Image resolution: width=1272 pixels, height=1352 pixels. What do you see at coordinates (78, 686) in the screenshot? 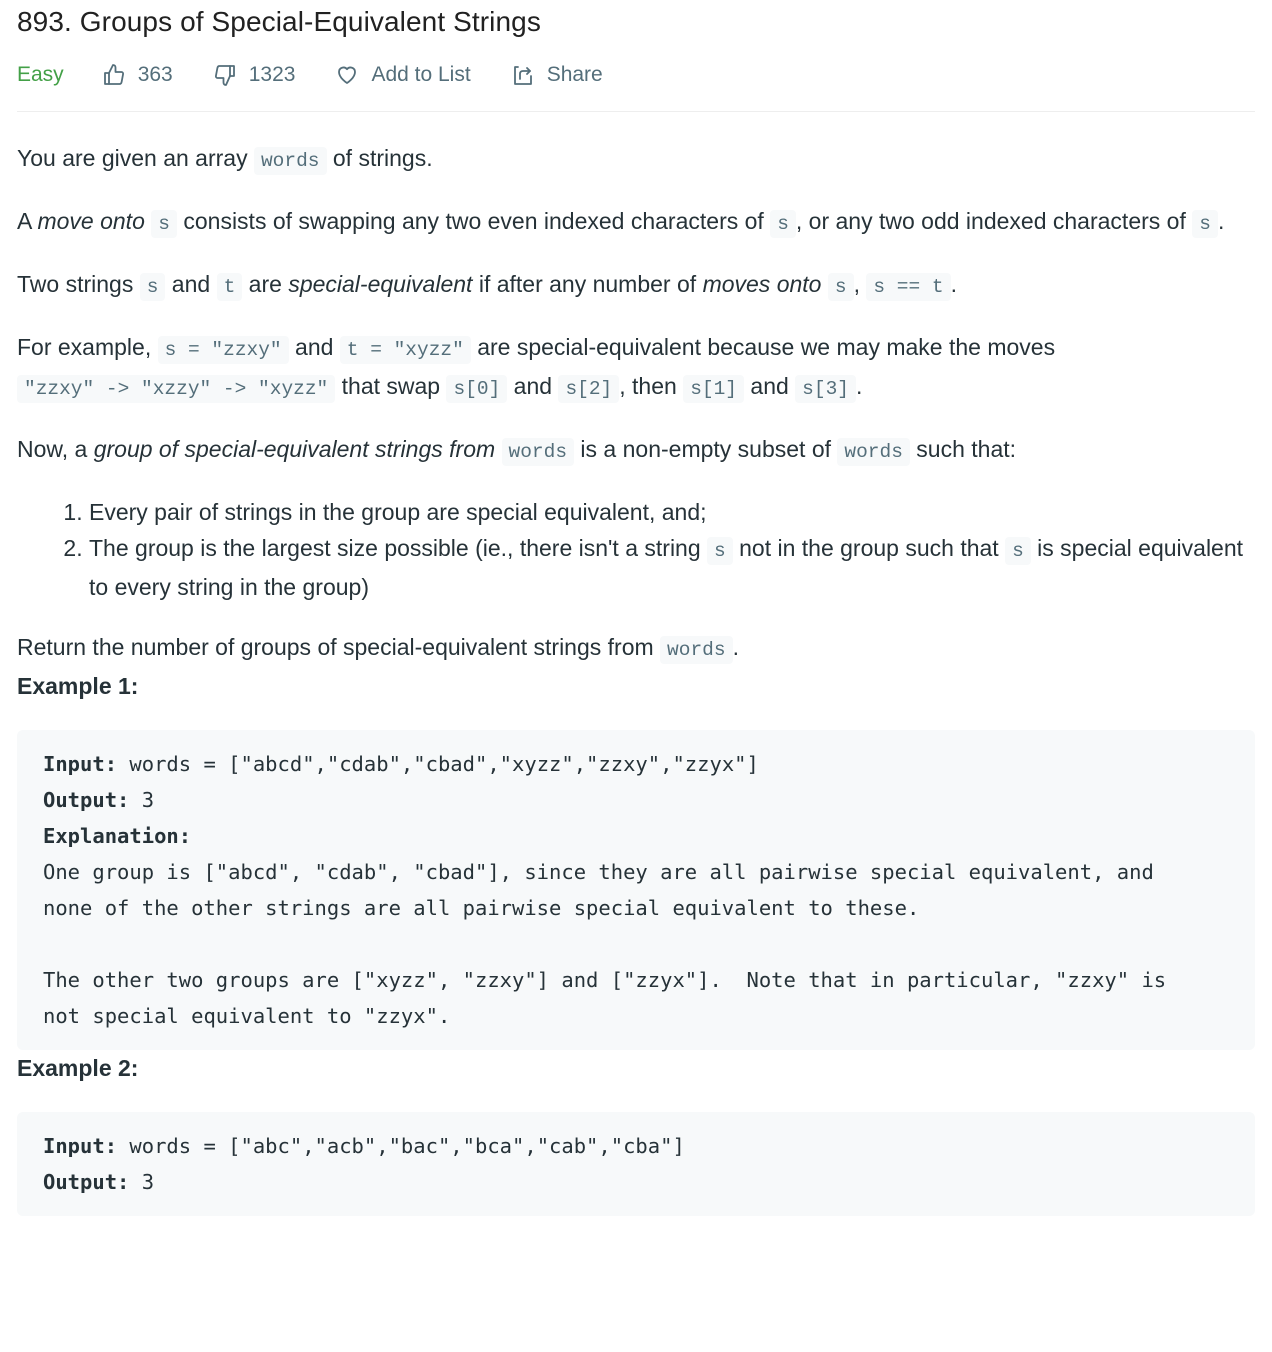
I see `example-1-title: Example 1:` at bounding box center [78, 686].